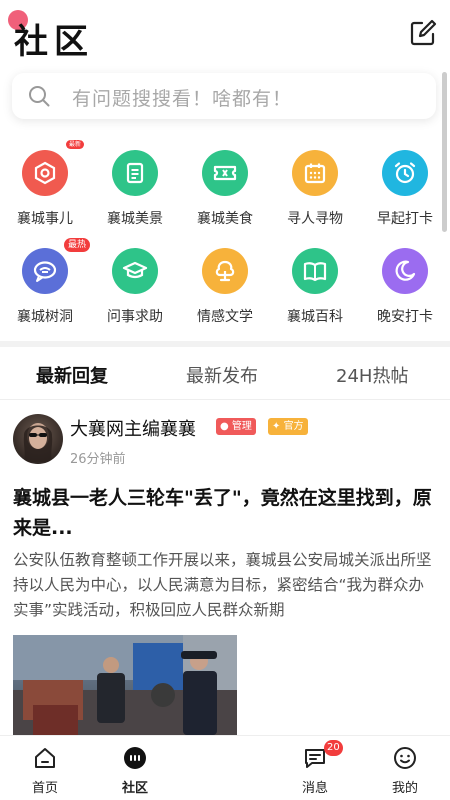  Describe the element at coordinates (45, 758) in the screenshot. I see `home-icon` at that location.